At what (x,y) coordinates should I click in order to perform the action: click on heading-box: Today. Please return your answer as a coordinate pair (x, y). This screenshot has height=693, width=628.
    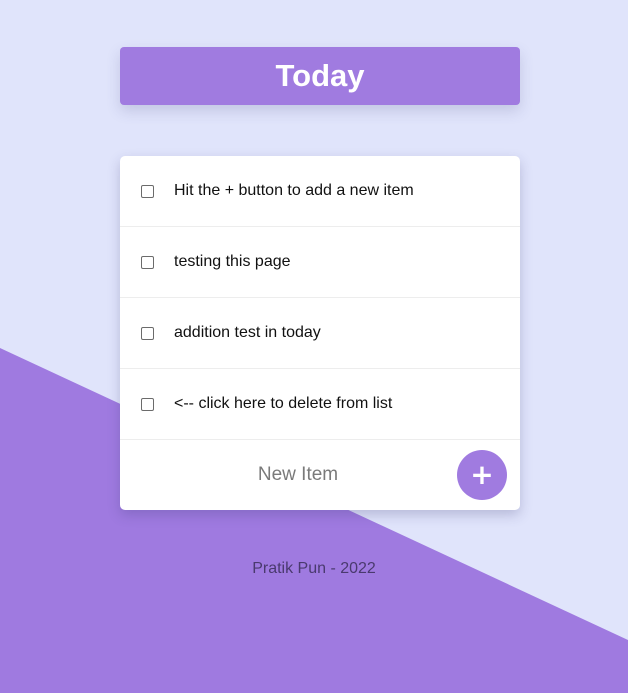
    Looking at the image, I should click on (320, 76).